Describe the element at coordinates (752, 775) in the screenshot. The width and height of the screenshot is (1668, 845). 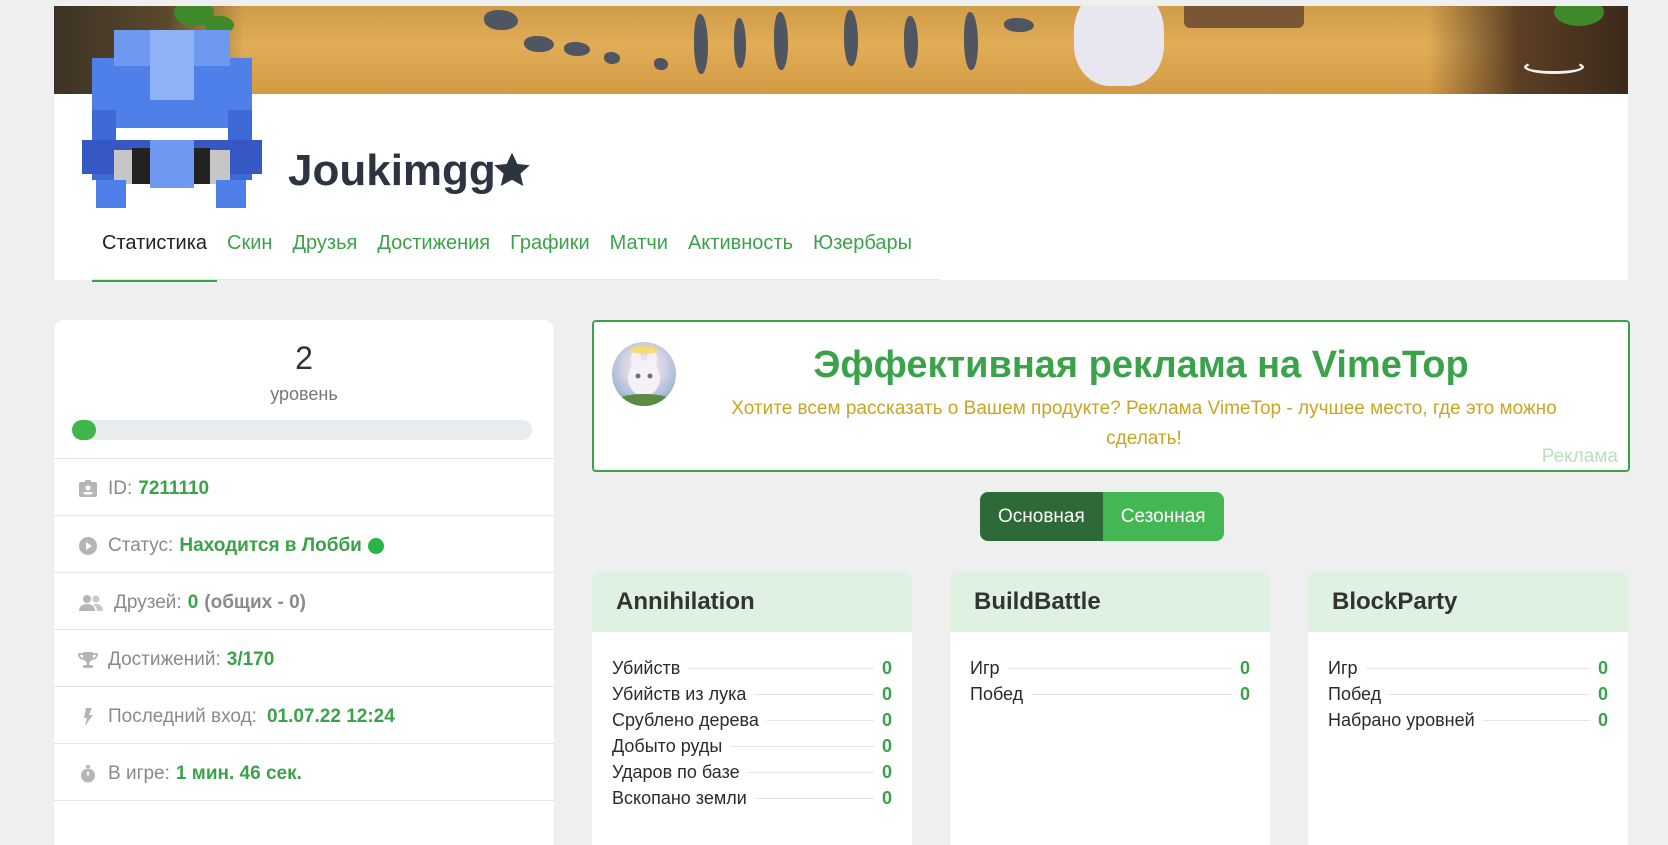
I see `stat-row: Ударов по базе 0` at that location.